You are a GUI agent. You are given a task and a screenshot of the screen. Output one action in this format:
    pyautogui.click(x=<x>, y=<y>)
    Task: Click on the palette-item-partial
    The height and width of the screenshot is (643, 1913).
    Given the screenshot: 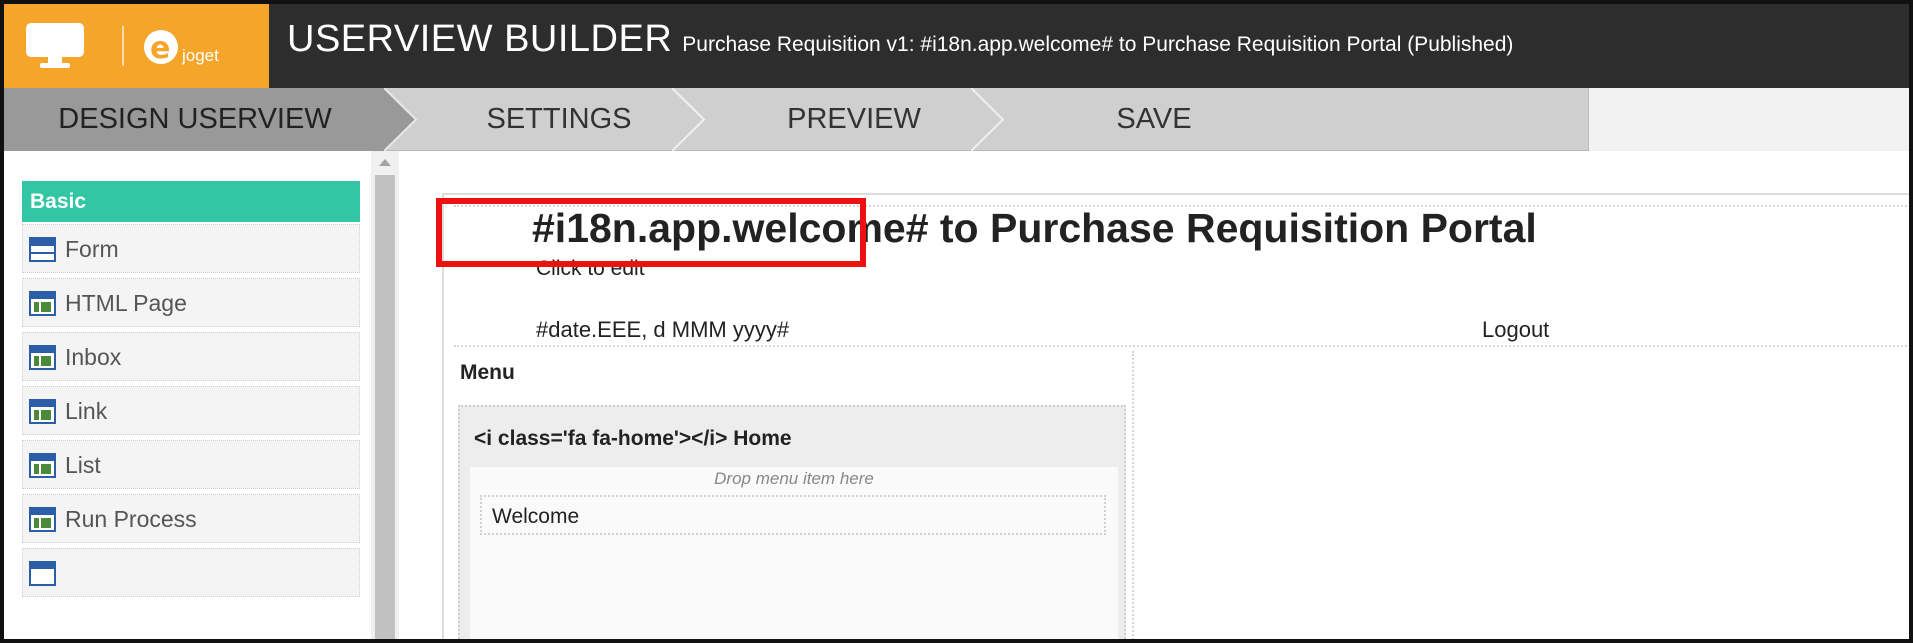 What is the action you would take?
    pyautogui.click(x=191, y=572)
    